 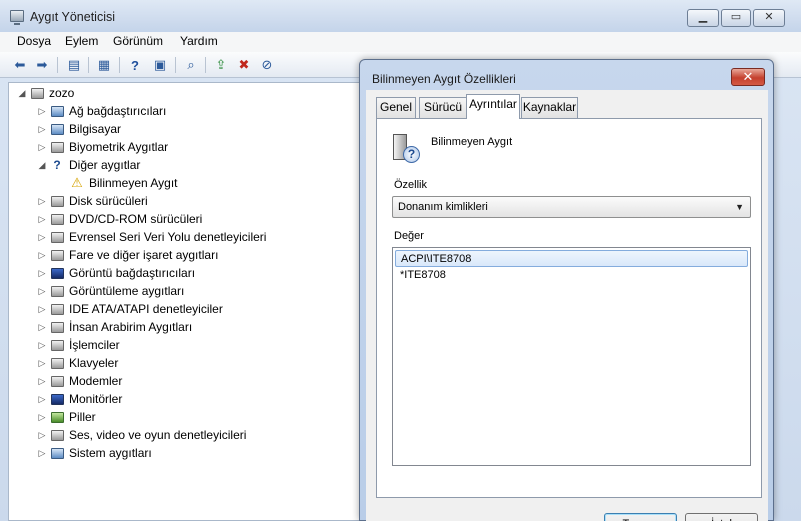 What do you see at coordinates (144, 255) in the screenshot?
I see `tree-item-label: Fare ve diğer işaret aygıtları` at bounding box center [144, 255].